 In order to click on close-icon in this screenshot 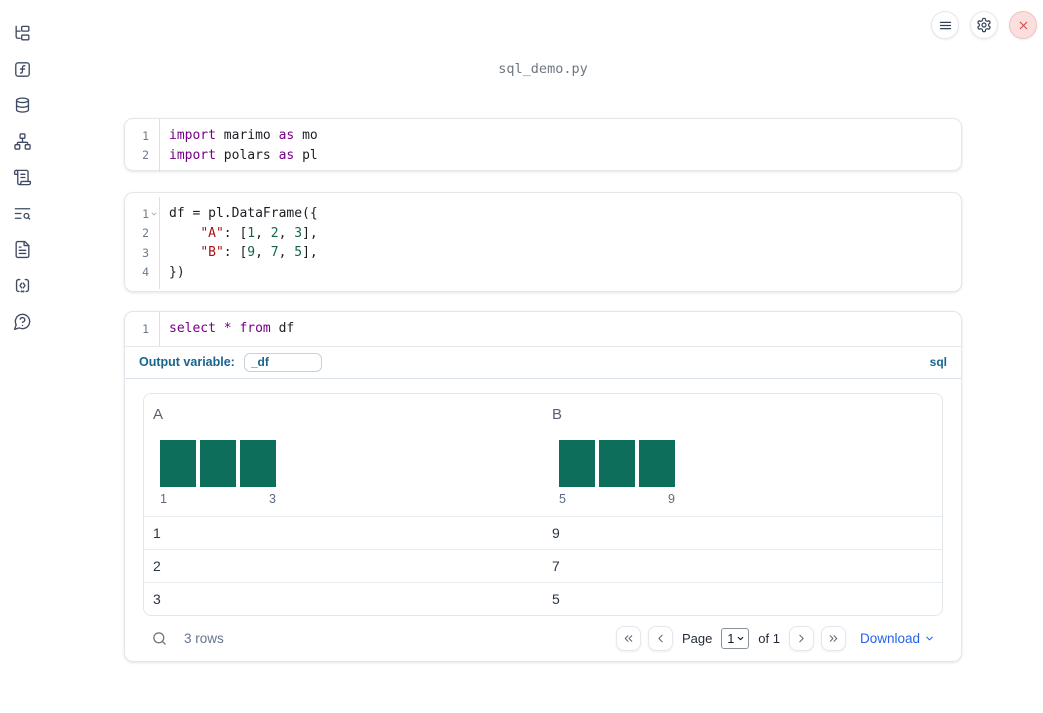, I will do `click(1023, 25)`.